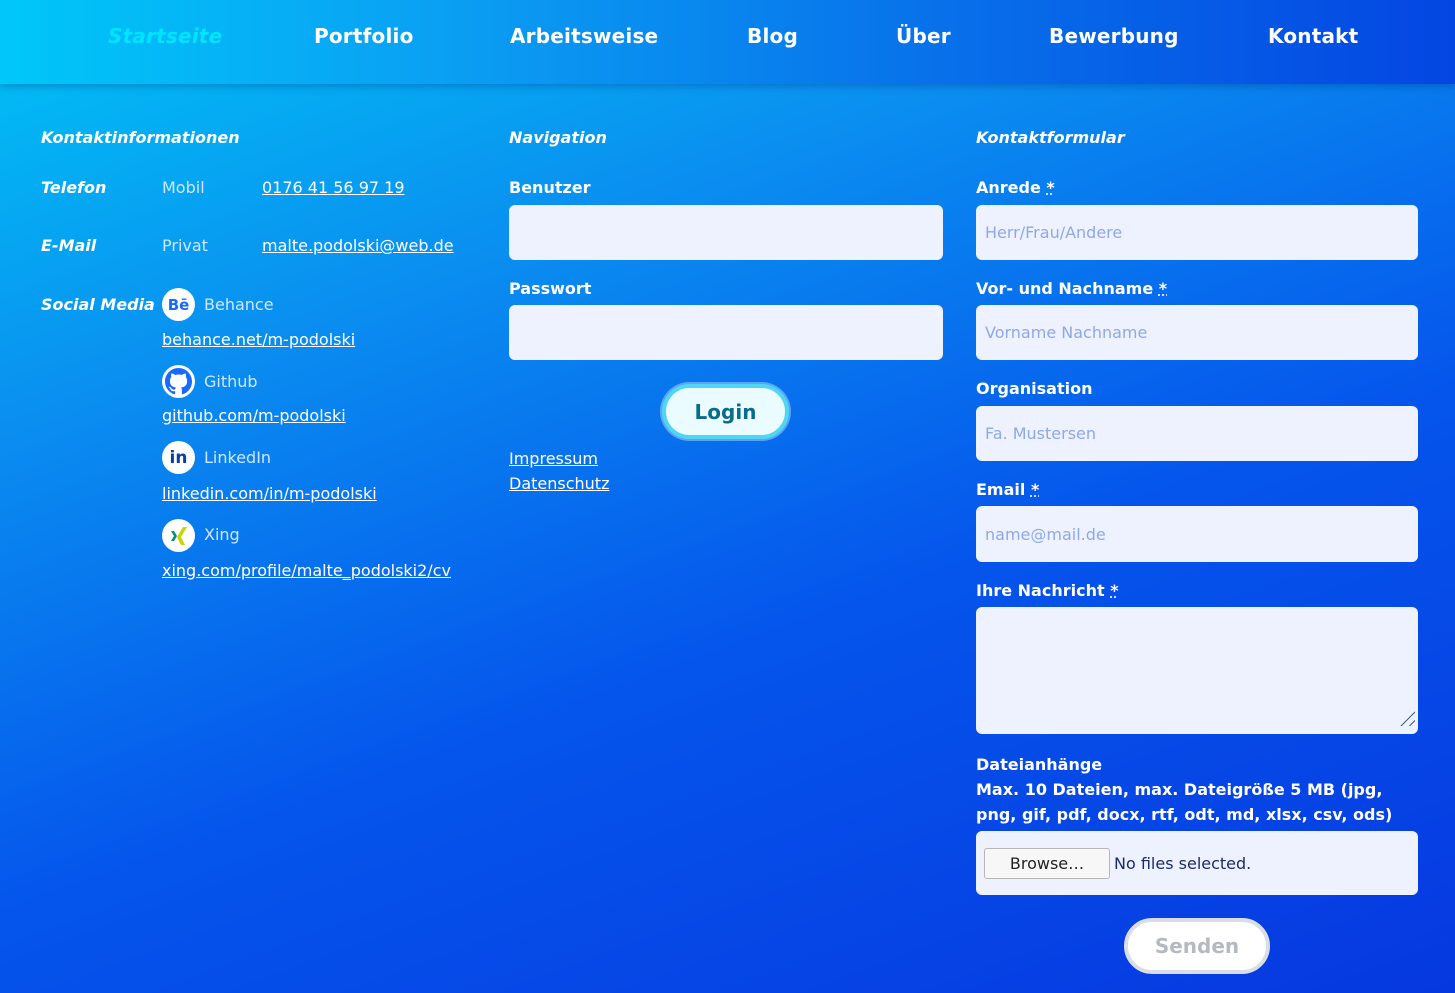  I want to click on contact-form-title: Kontaktformular, so click(1050, 137).